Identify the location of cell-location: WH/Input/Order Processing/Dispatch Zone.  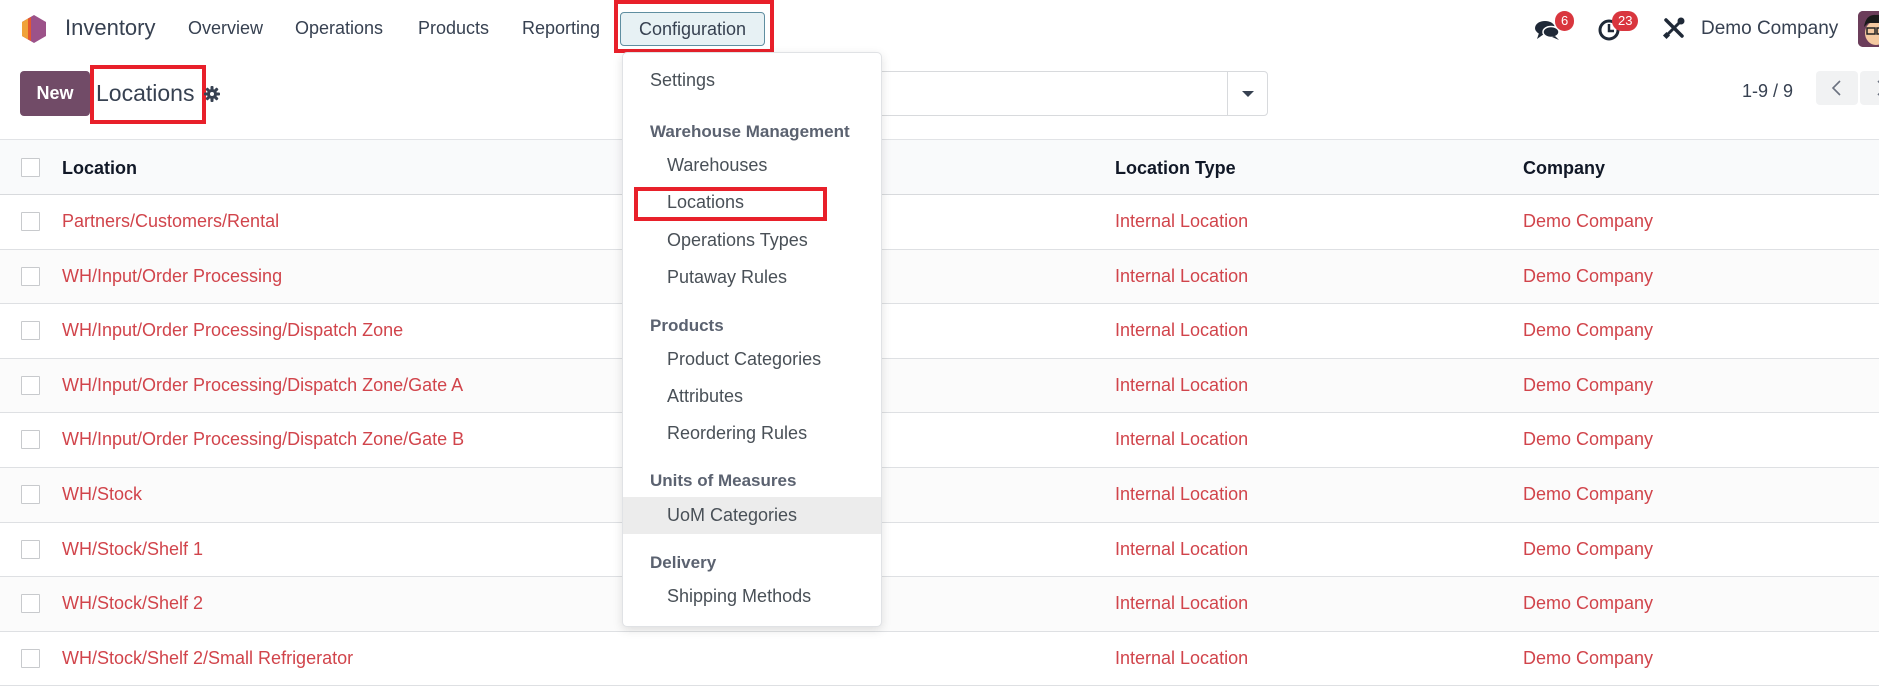
(232, 330).